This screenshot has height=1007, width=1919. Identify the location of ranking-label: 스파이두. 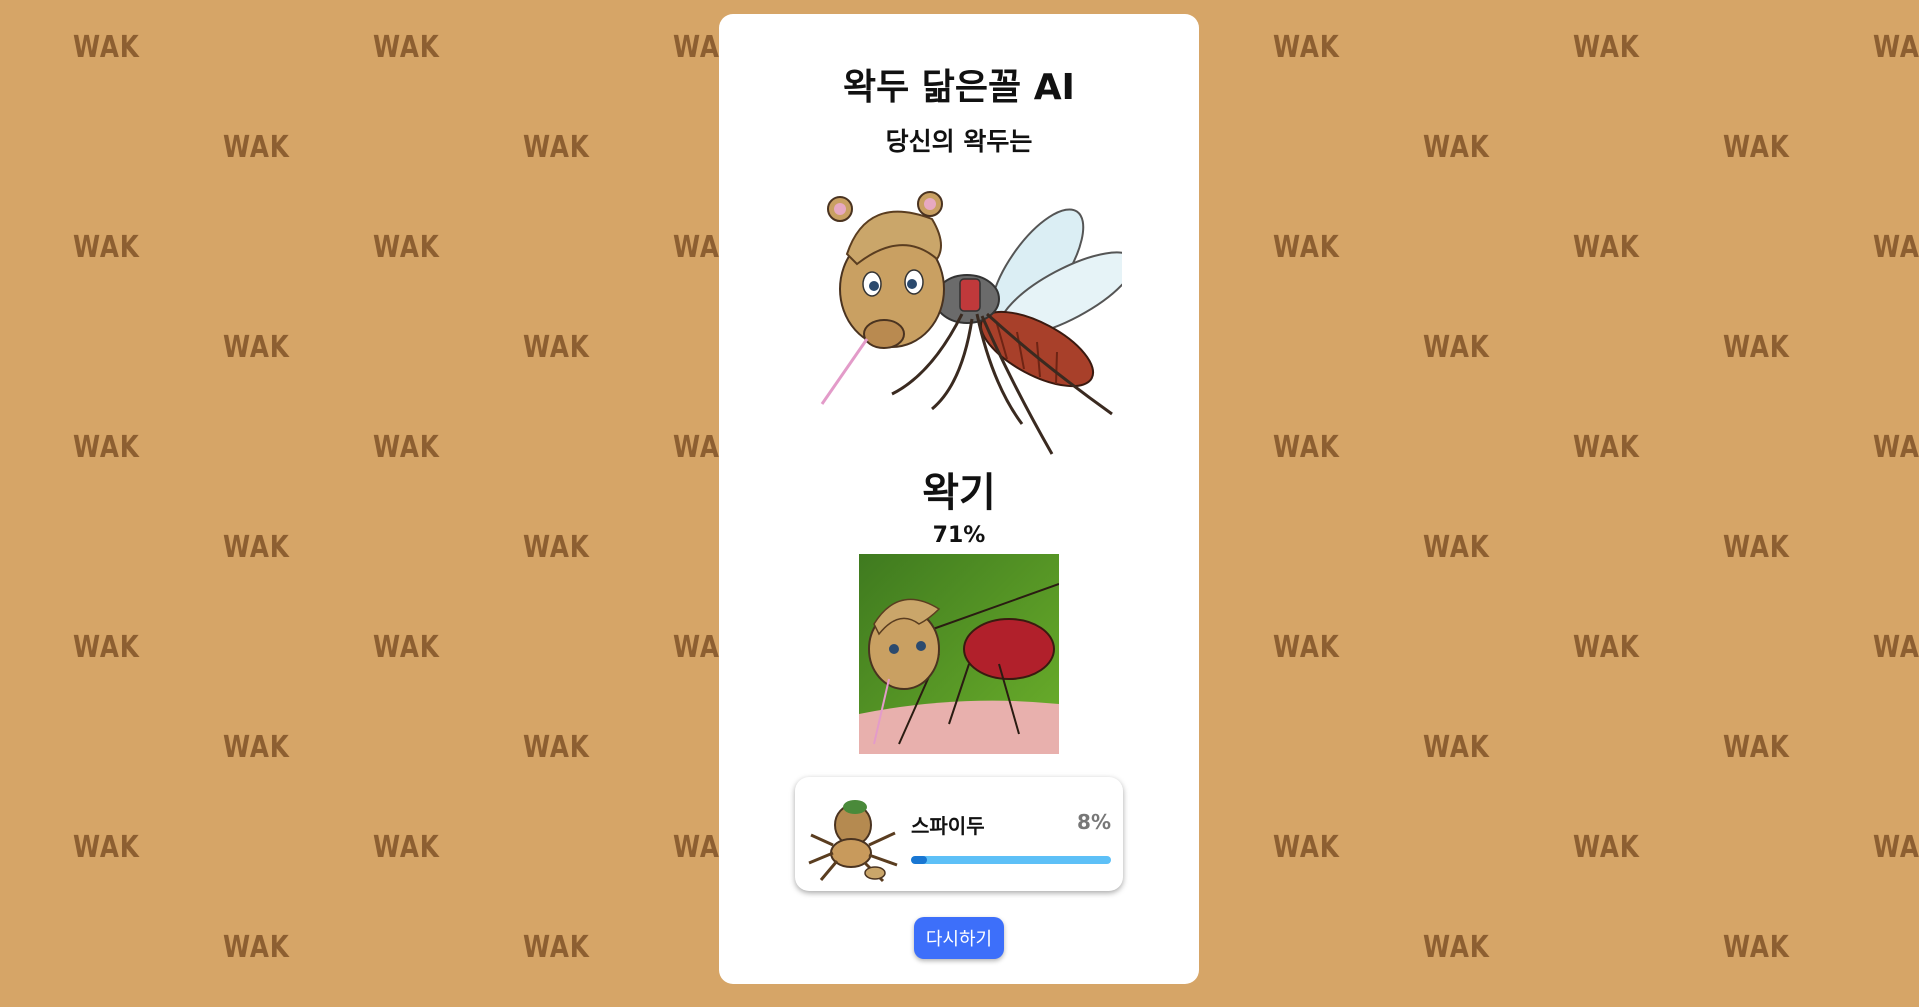
(948, 826).